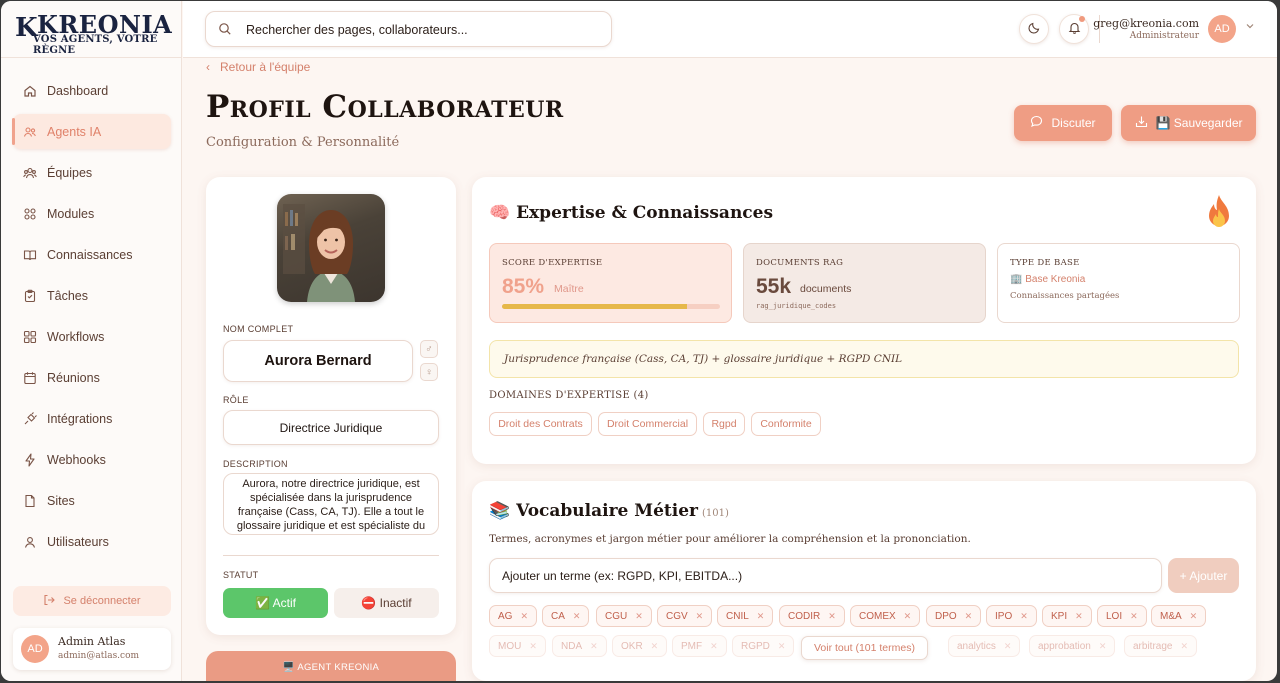 The image size is (1280, 683). I want to click on term-tag: OKR ✕, so click(640, 646).